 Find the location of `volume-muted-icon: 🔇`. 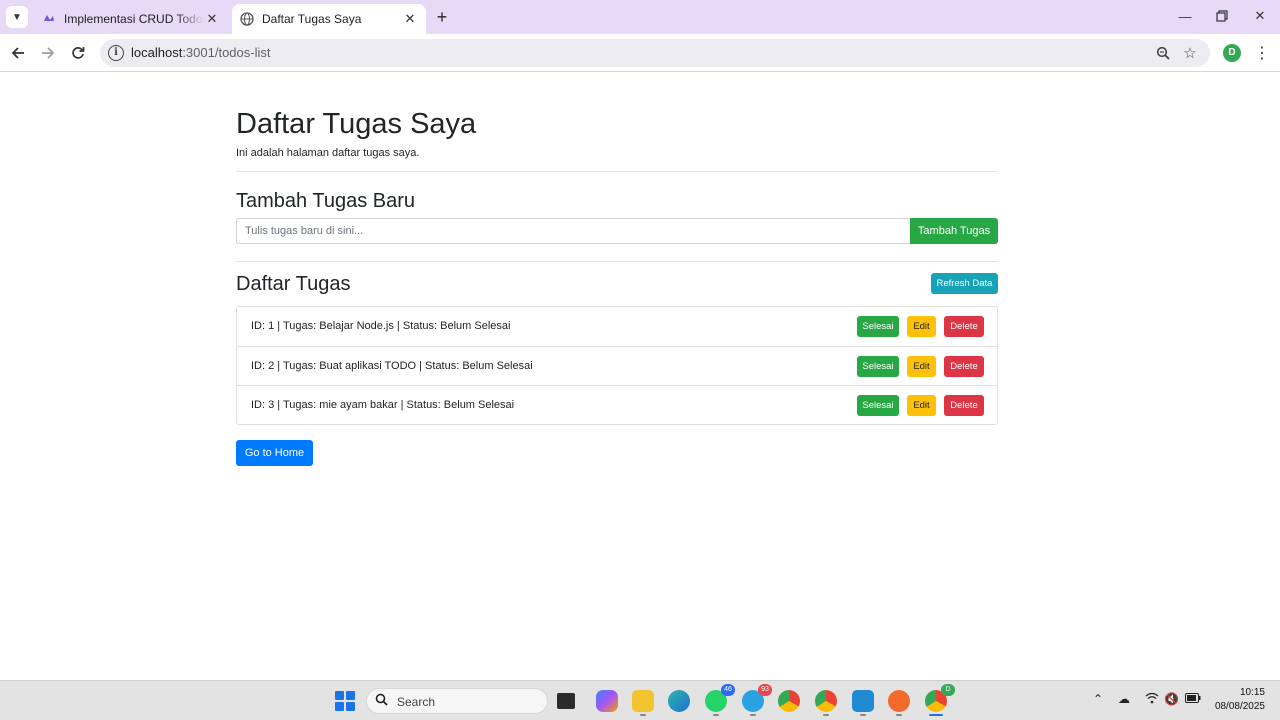

volume-muted-icon: 🔇 is located at coordinates (1171, 699).